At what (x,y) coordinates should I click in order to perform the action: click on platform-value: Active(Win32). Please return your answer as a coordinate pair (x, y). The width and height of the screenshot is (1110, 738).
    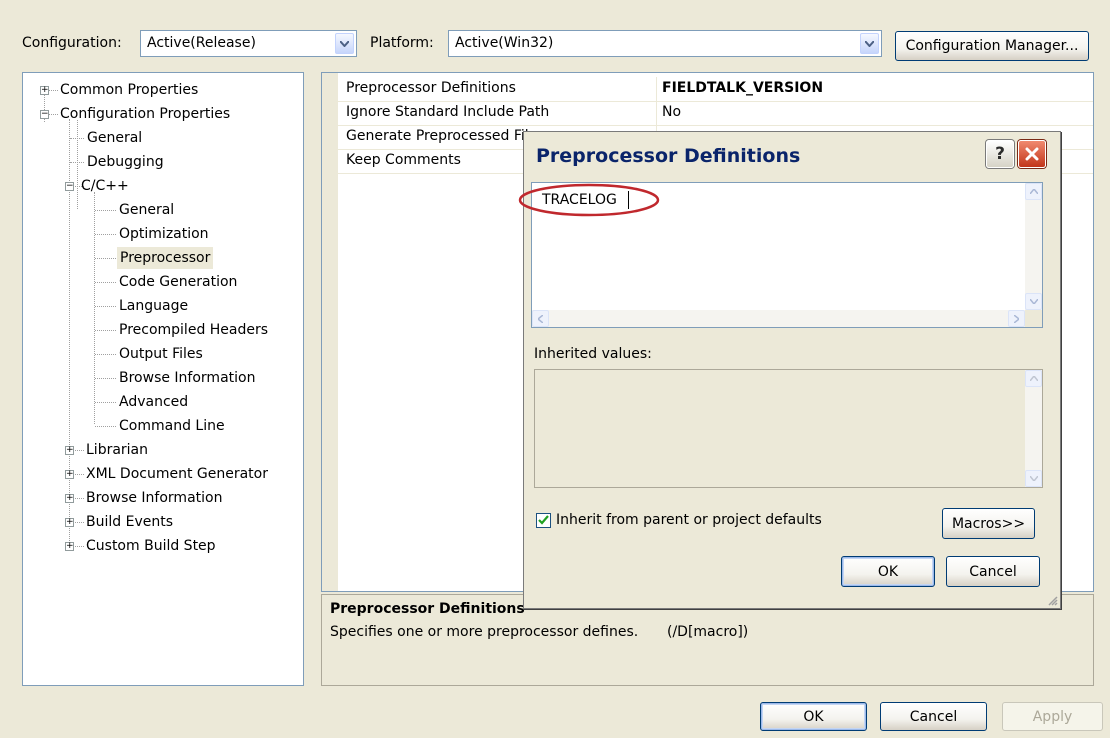
    Looking at the image, I should click on (504, 43).